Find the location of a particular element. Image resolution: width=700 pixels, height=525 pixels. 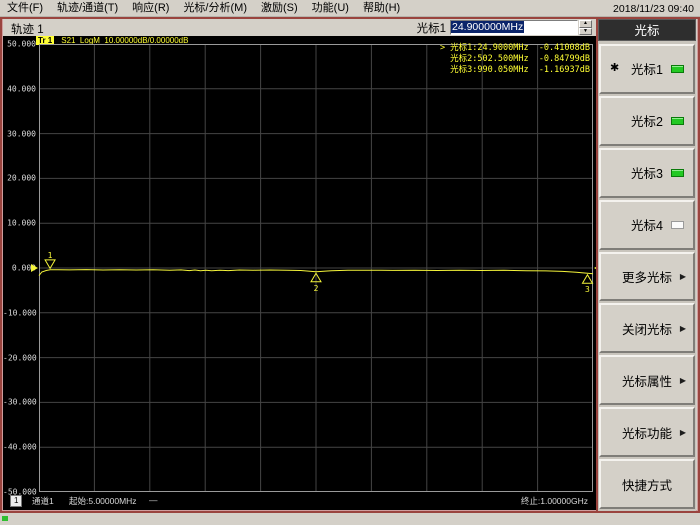

sidebar-buttons: ✱ 光标1 光标2 光标3 光标4 更多光标 ▶ 关闭光标 ▶ 光标属性 ▶ 光标功能 ▶ 快捷方式 is located at coordinates (647, 276).